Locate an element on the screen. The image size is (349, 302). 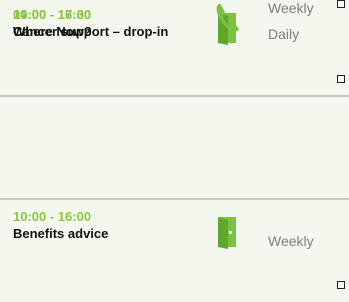
door-icon is located at coordinates (227, 232).